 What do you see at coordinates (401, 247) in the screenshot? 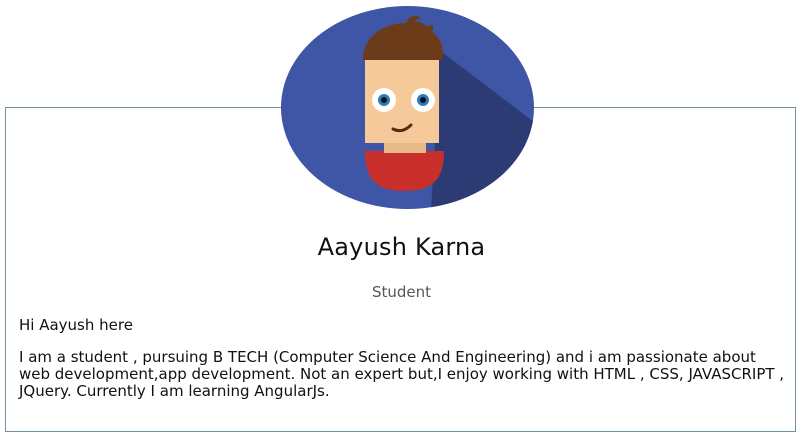
I see `profile-name: Aayush Karna` at bounding box center [401, 247].